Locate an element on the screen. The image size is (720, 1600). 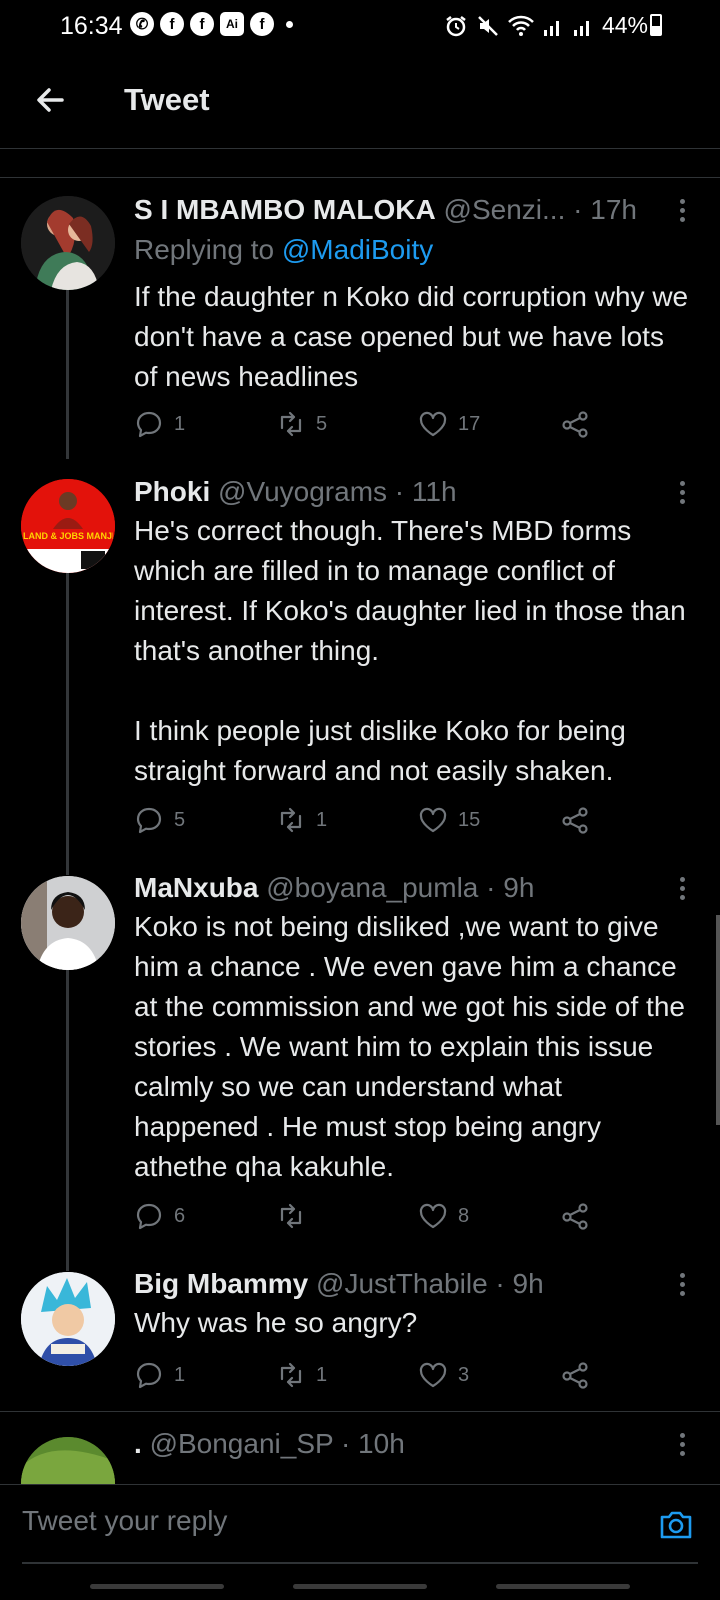
notification-icons: ✆ f f Ai f is located at coordinates (211, 24).